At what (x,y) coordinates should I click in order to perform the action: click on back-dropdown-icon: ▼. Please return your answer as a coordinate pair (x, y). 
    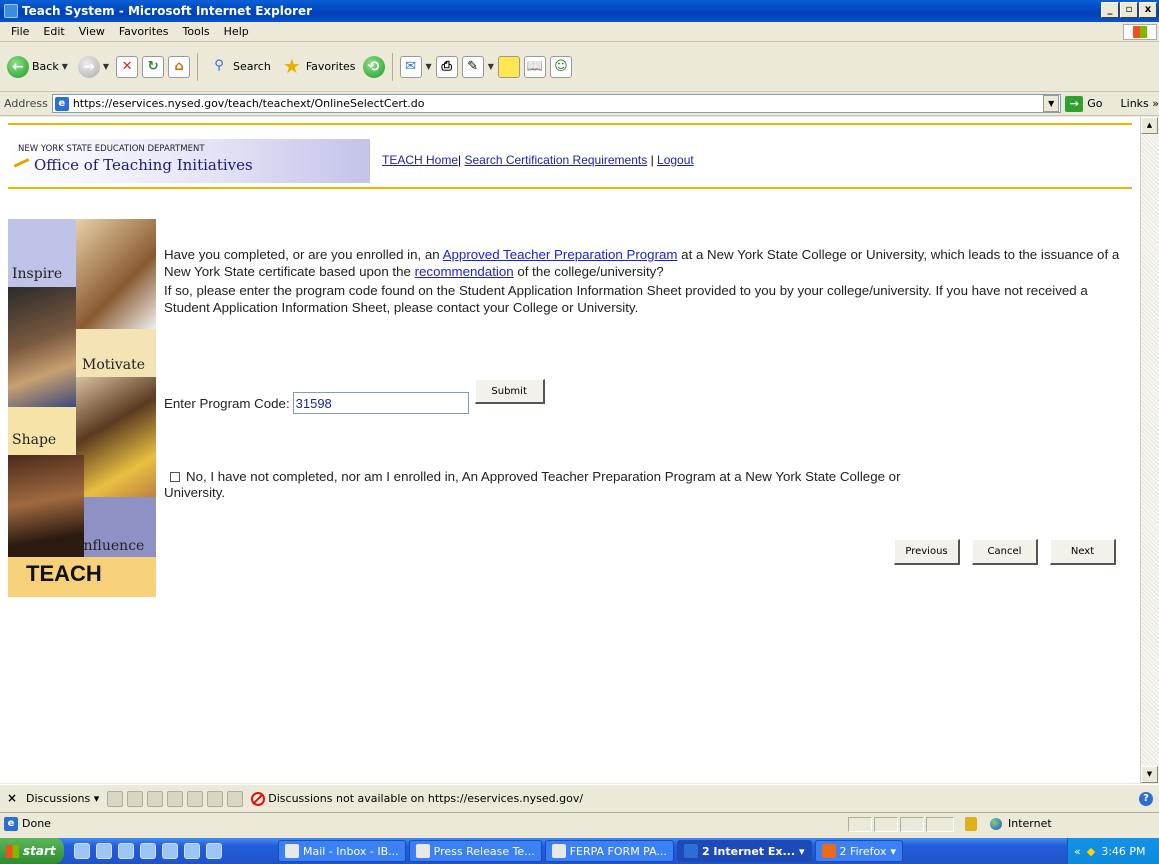
    Looking at the image, I should click on (65, 66).